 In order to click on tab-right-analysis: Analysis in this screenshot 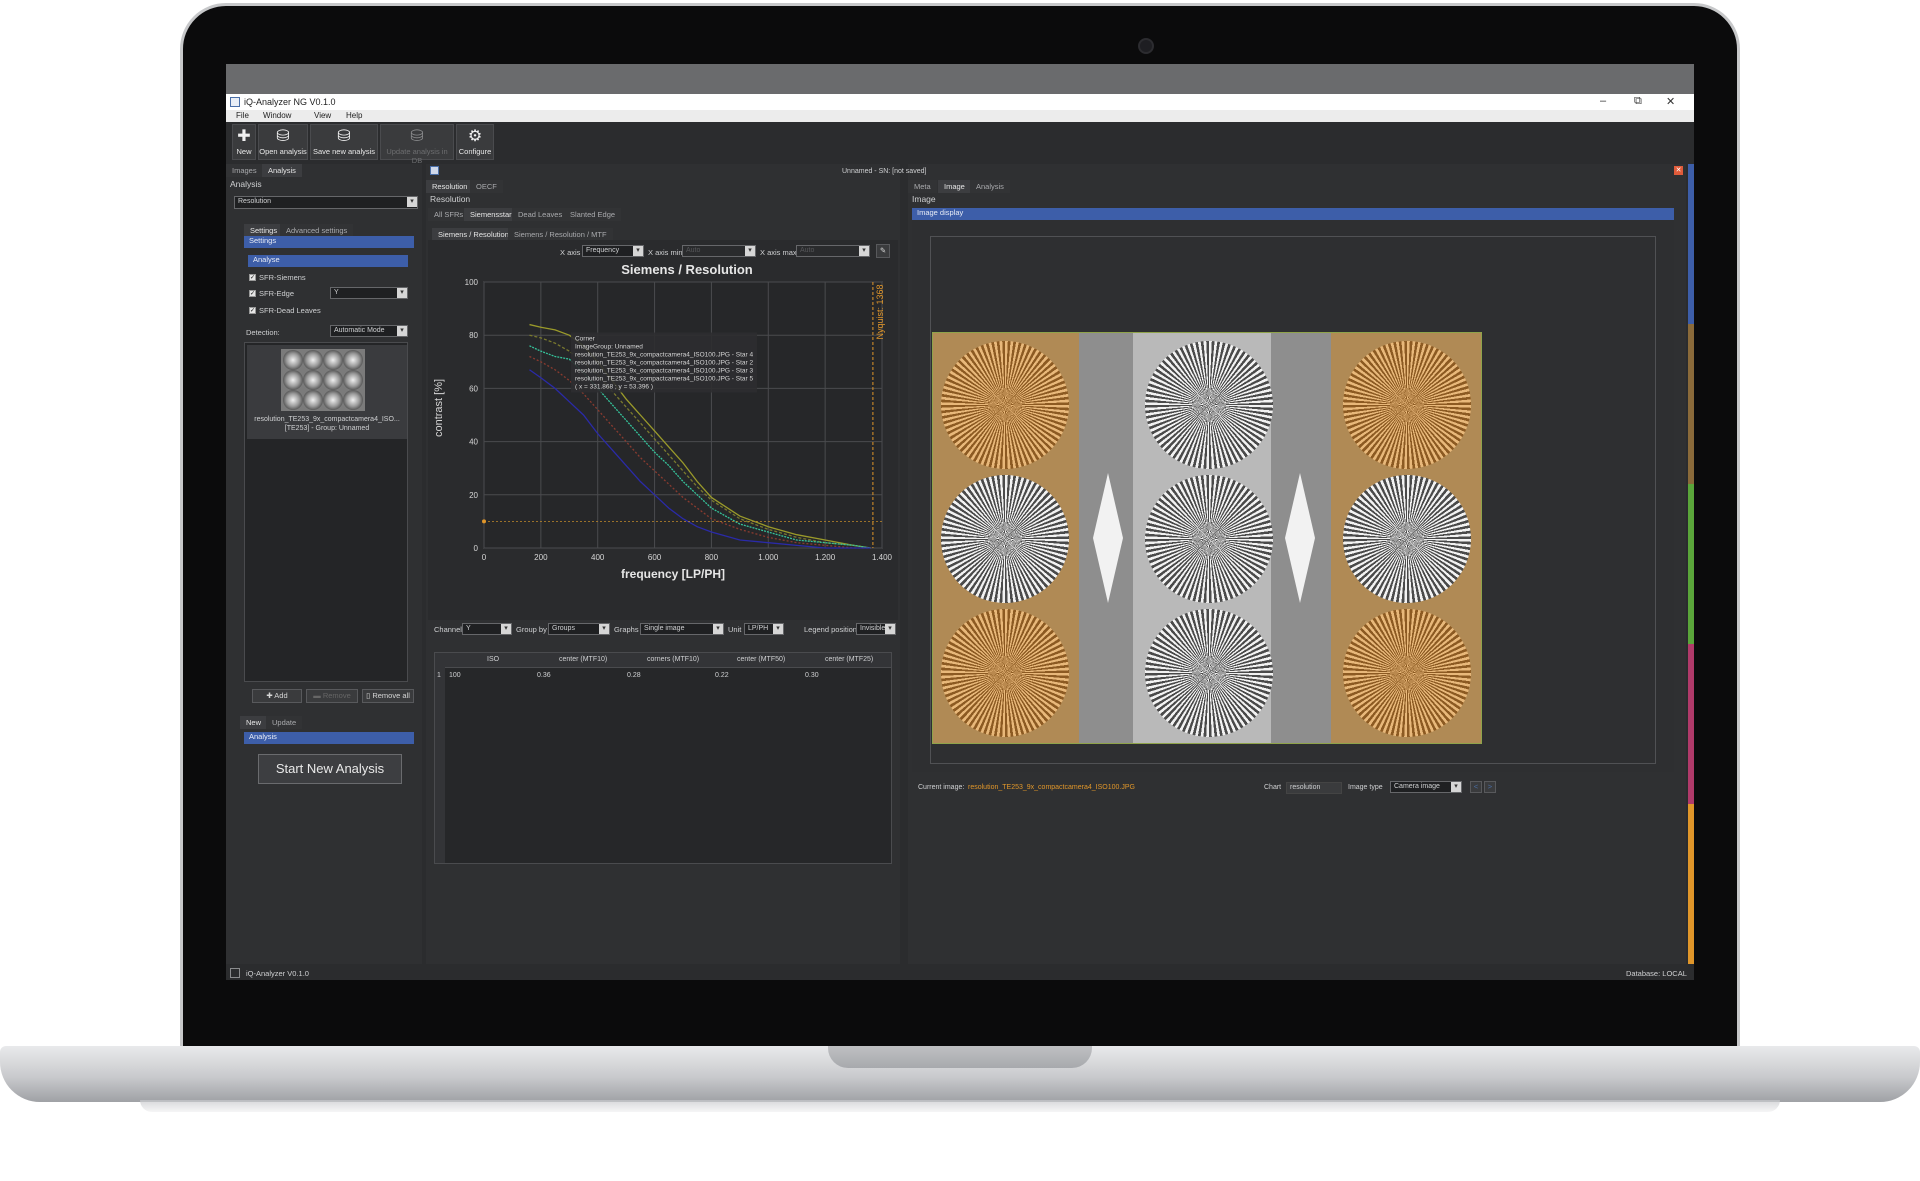, I will do `click(990, 186)`.